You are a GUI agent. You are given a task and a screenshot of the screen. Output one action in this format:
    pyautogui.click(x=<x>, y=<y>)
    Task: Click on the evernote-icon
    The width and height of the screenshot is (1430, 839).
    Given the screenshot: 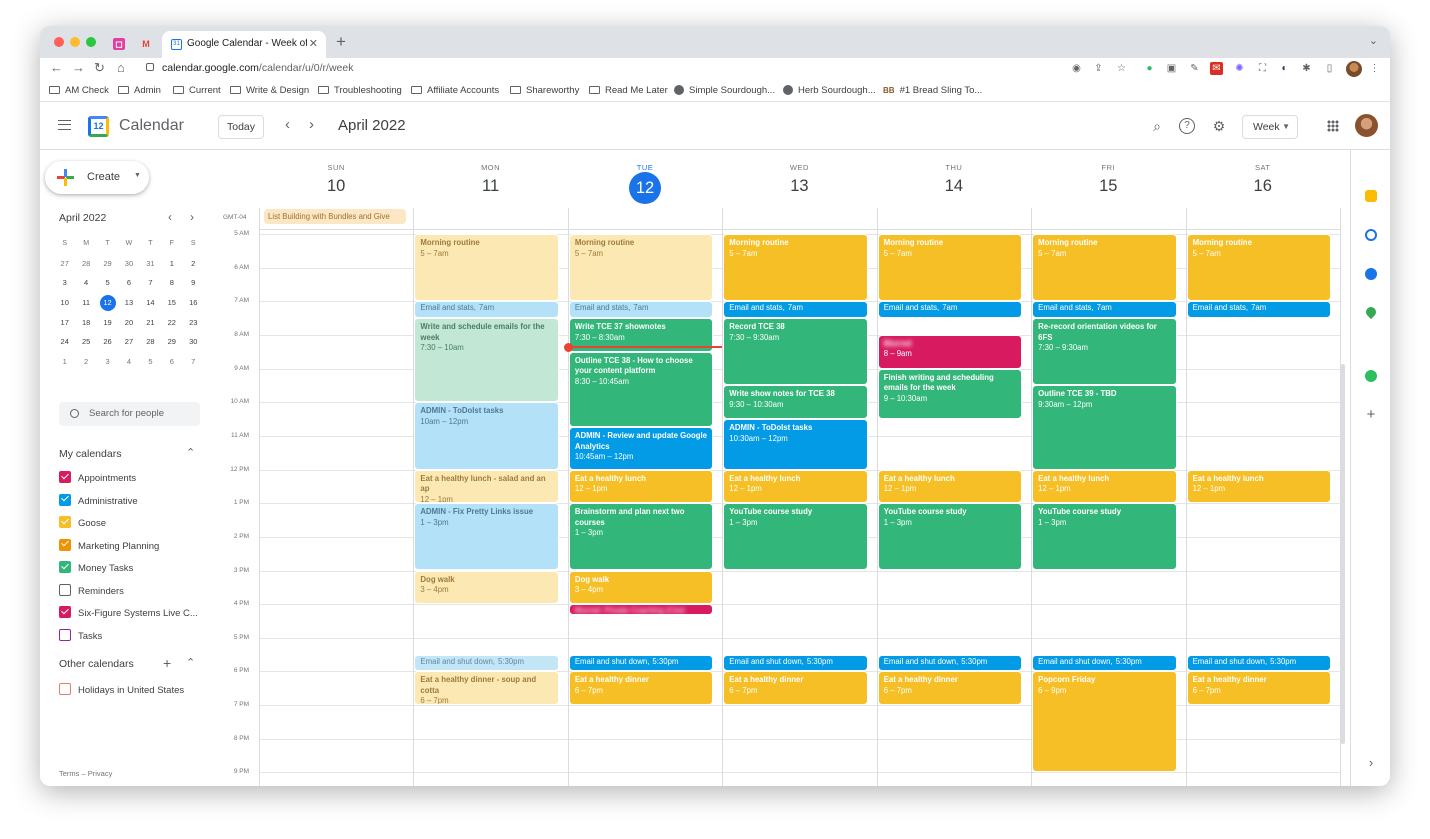 What is the action you would take?
    pyautogui.click(x=1371, y=376)
    